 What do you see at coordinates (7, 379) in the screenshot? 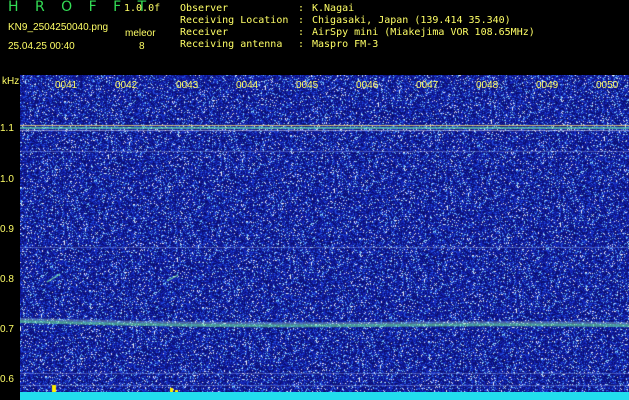
I see `y-tick-label: 0.6` at bounding box center [7, 379].